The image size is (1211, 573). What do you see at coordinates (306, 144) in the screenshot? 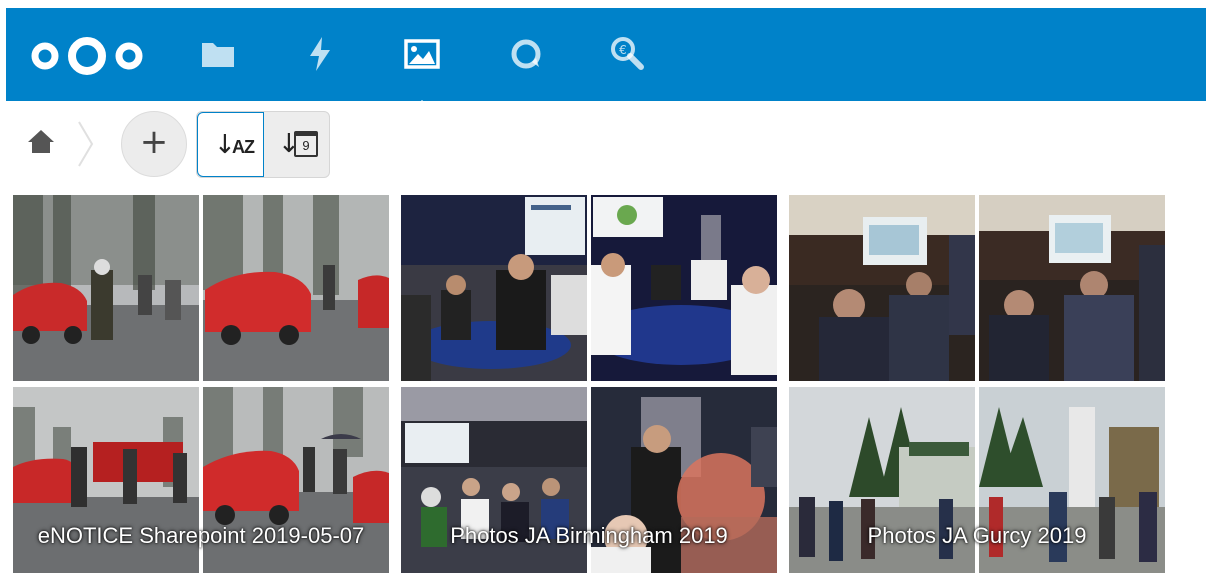
I see `calendar-icon: 9` at bounding box center [306, 144].